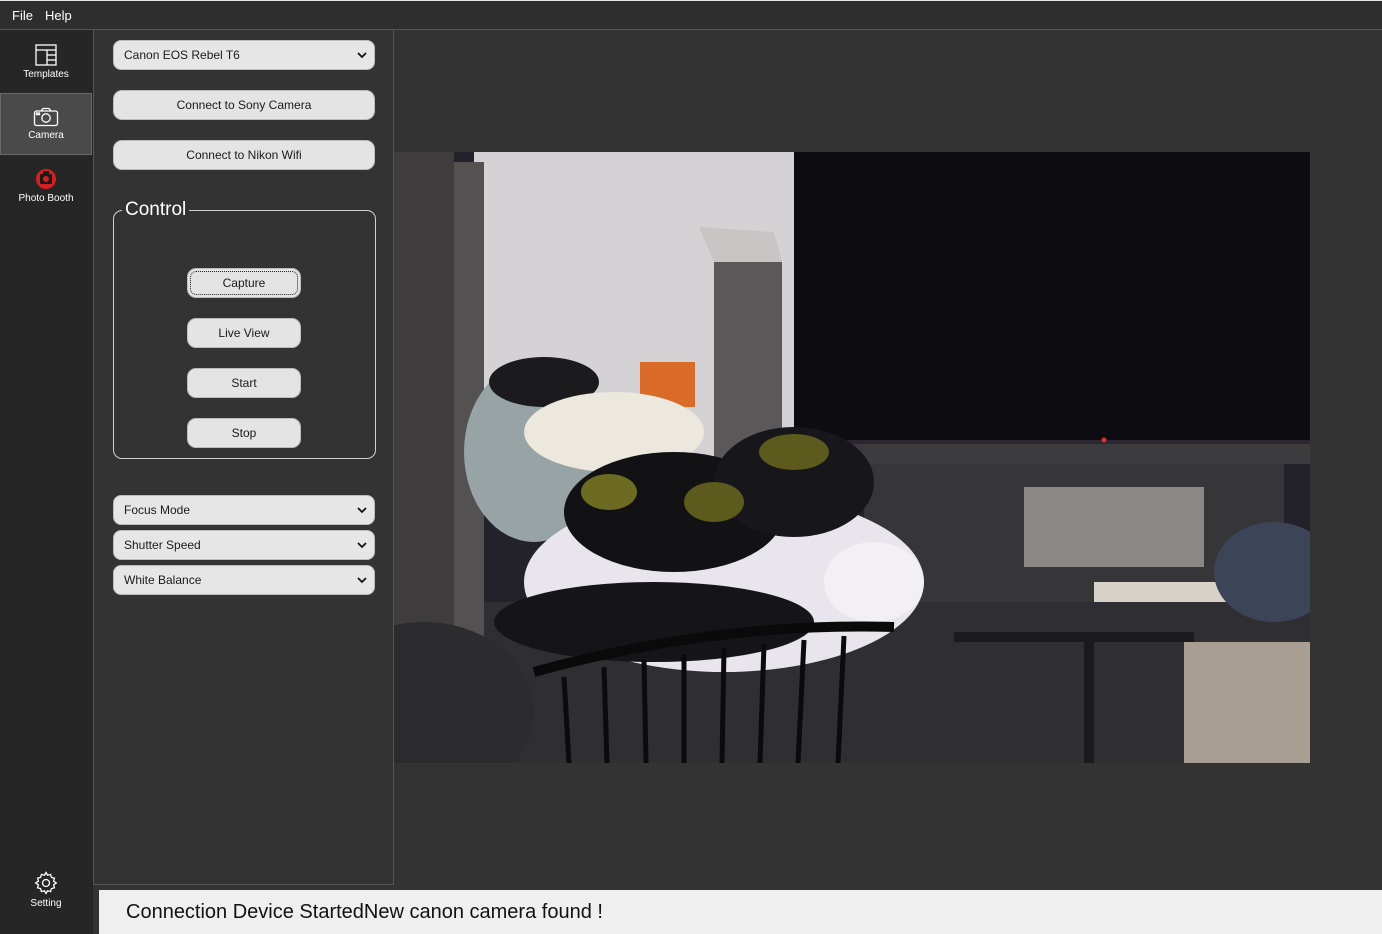  Describe the element at coordinates (244, 283) in the screenshot. I see `capture-button: Capture` at that location.